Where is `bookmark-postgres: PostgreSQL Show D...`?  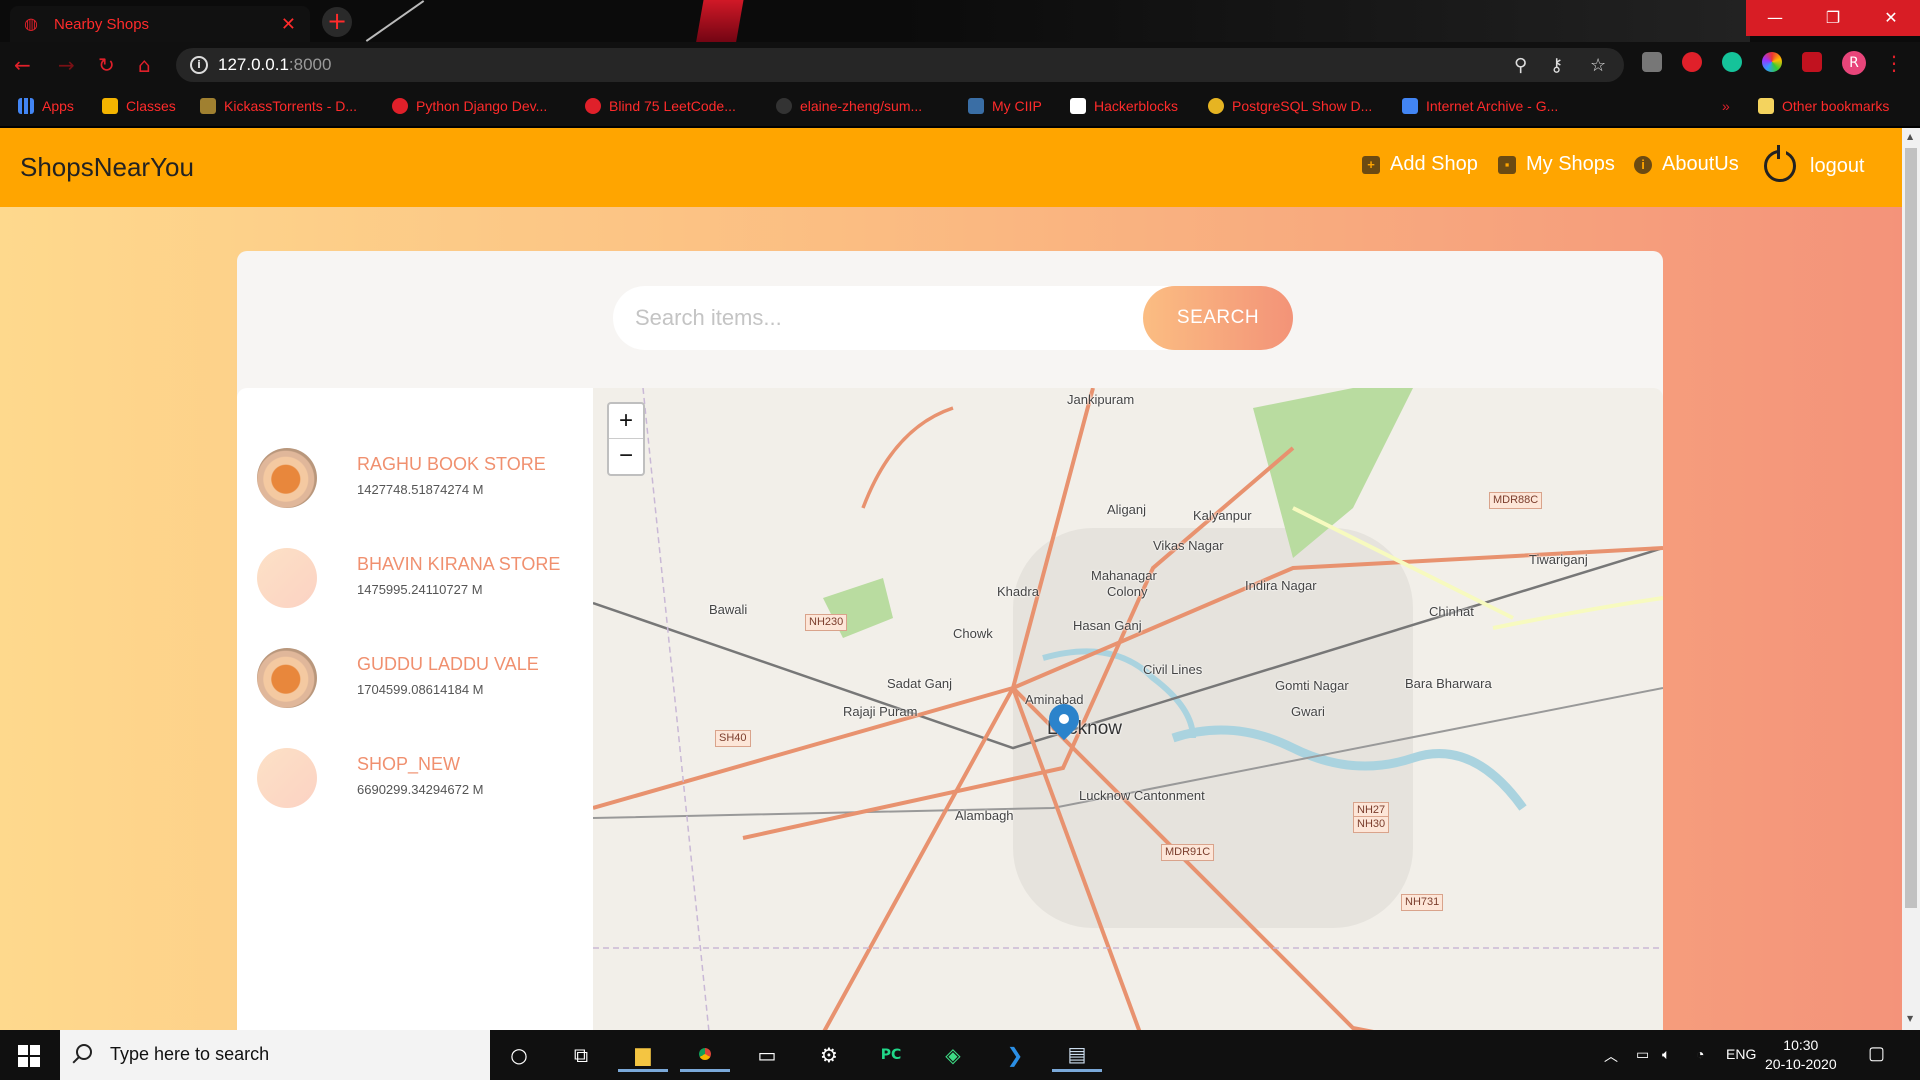 bookmark-postgres: PostgreSQL Show D... is located at coordinates (1290, 106).